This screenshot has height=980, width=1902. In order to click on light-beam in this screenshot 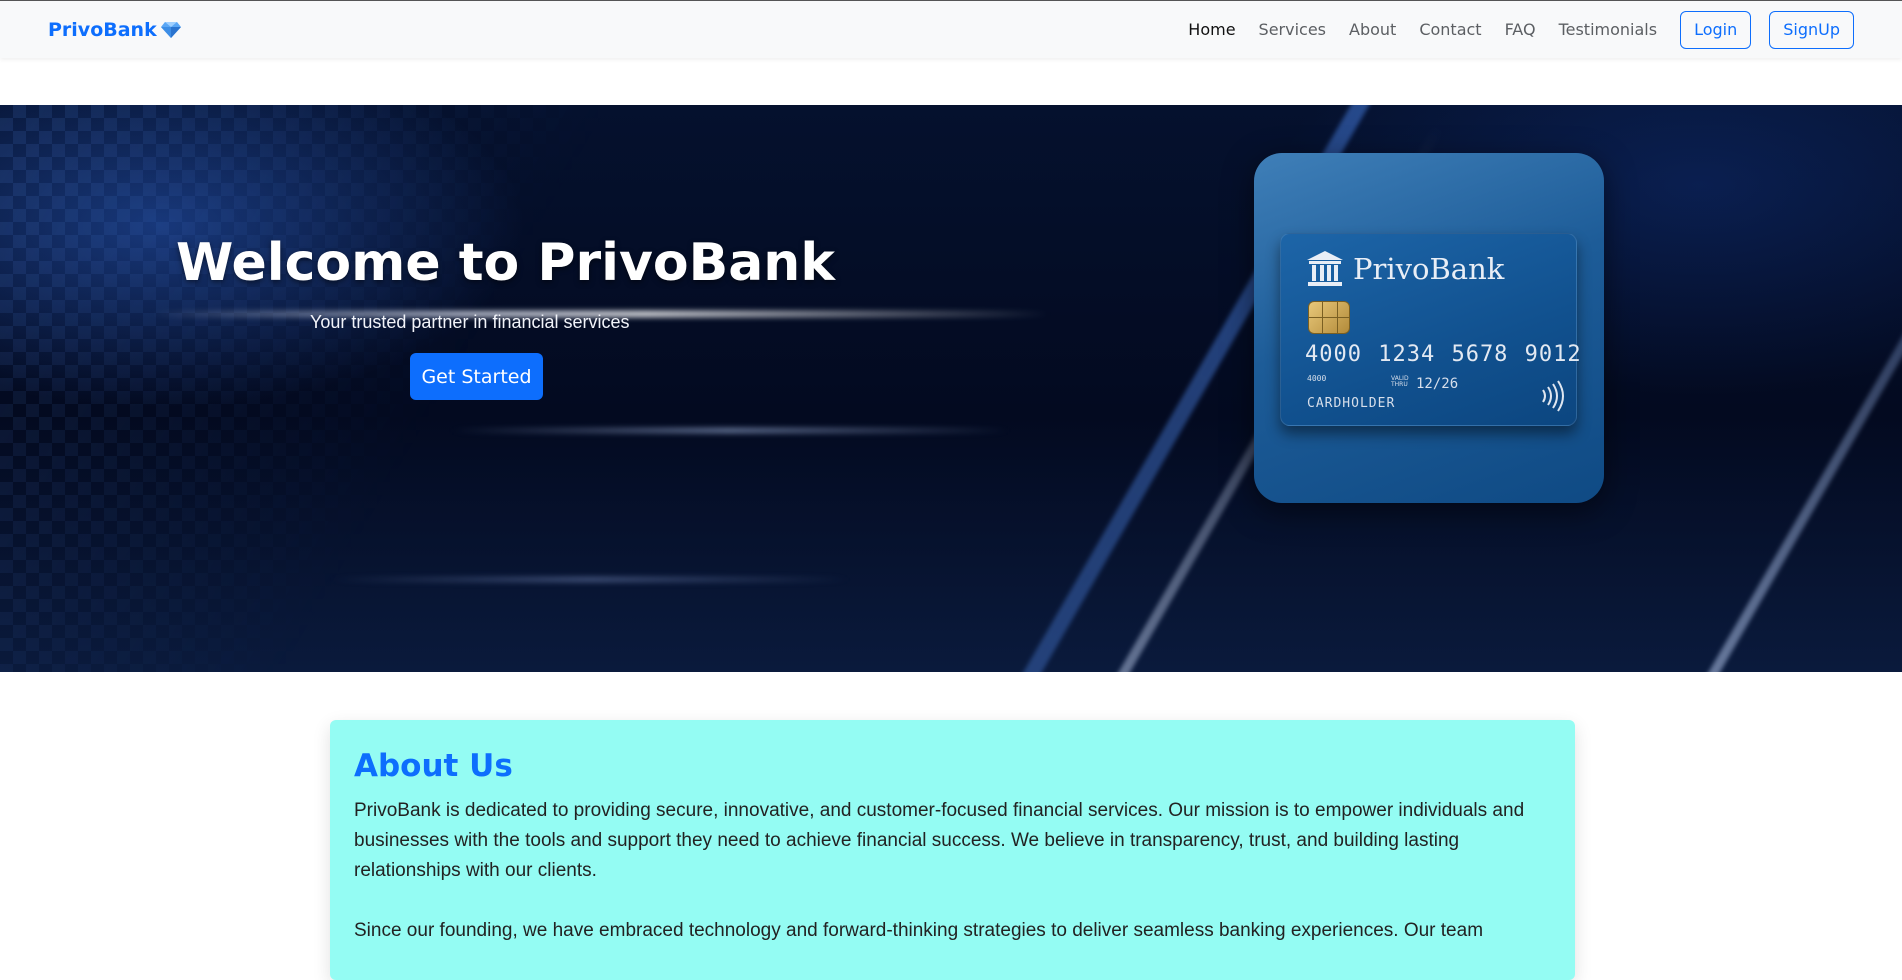, I will do `click(1738, 397)`.